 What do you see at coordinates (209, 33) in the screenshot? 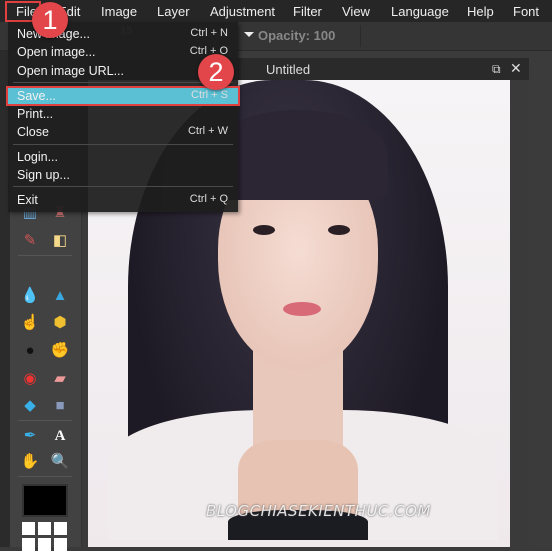
I see `shortcut: Ctrl + N` at bounding box center [209, 33].